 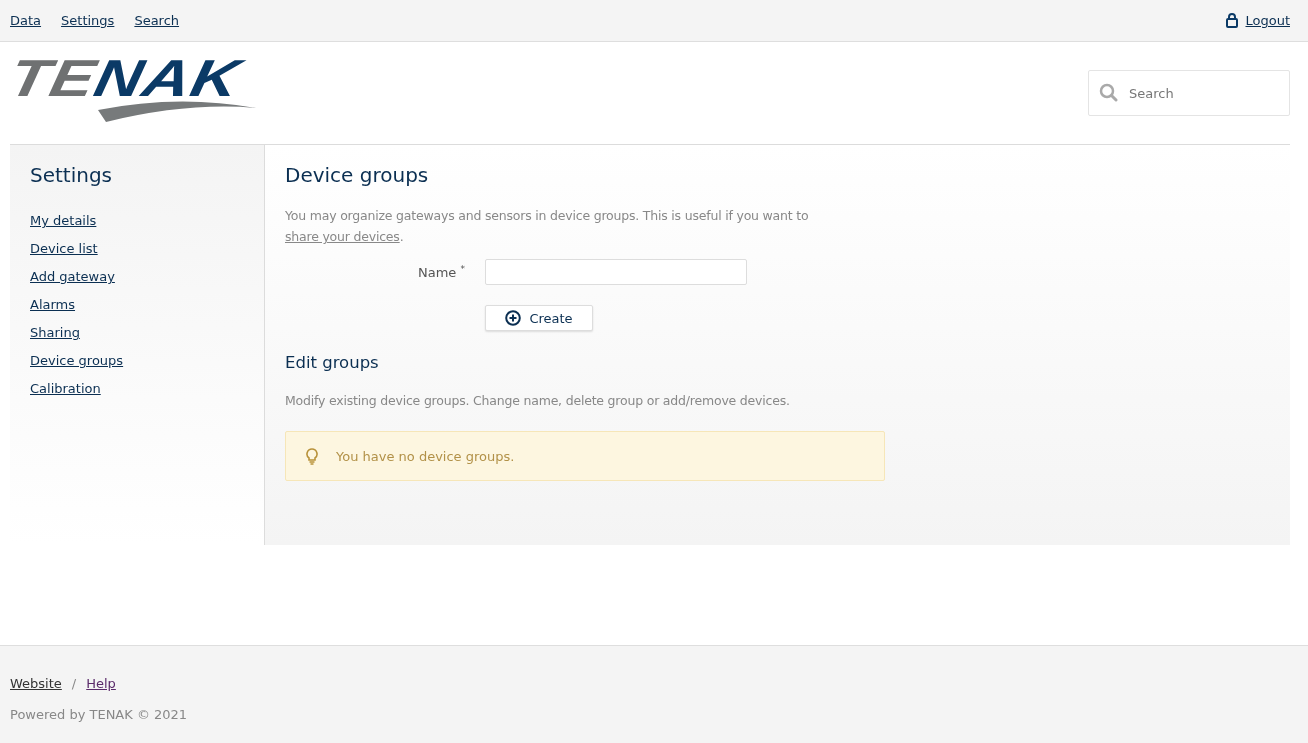 I want to click on section-title: Edit groups, so click(x=332, y=362).